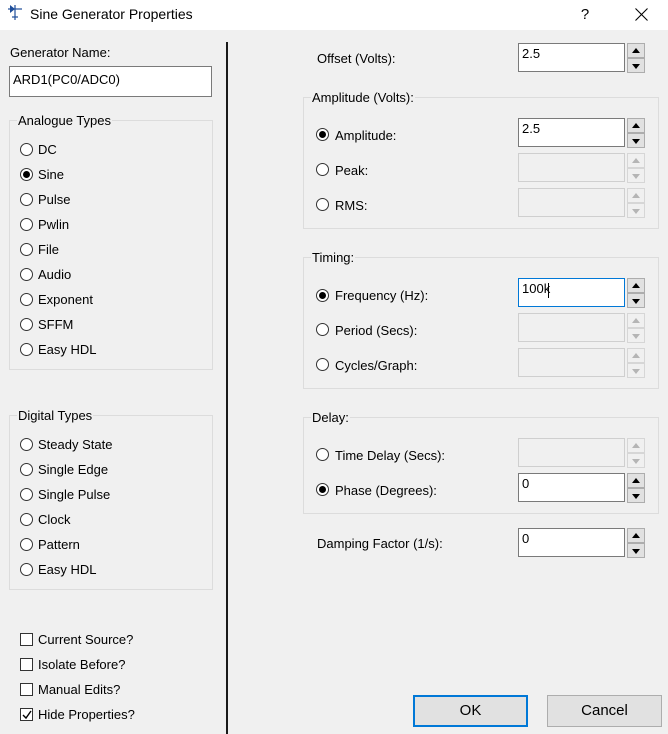 Image resolution: width=668 pixels, height=734 pixels. Describe the element at coordinates (60, 52) in the screenshot. I see `generator-name-label: Generator Name:` at that location.